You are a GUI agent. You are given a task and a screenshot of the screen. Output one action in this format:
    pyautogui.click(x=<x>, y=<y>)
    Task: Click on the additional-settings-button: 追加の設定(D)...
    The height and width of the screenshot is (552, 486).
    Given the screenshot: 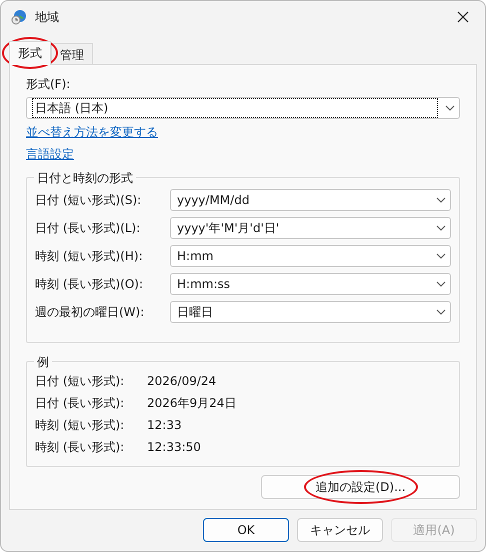 What is the action you would take?
    pyautogui.click(x=360, y=487)
    